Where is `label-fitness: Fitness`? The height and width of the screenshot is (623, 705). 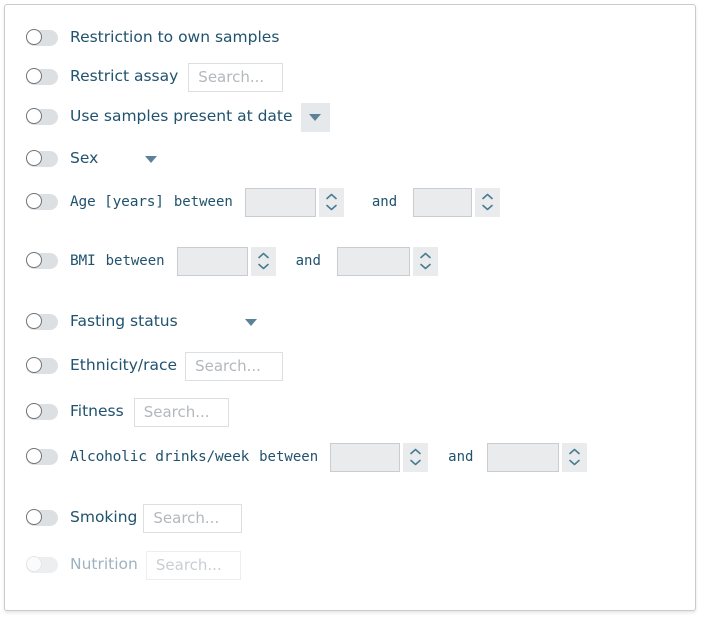
label-fitness: Fitness is located at coordinates (97, 411).